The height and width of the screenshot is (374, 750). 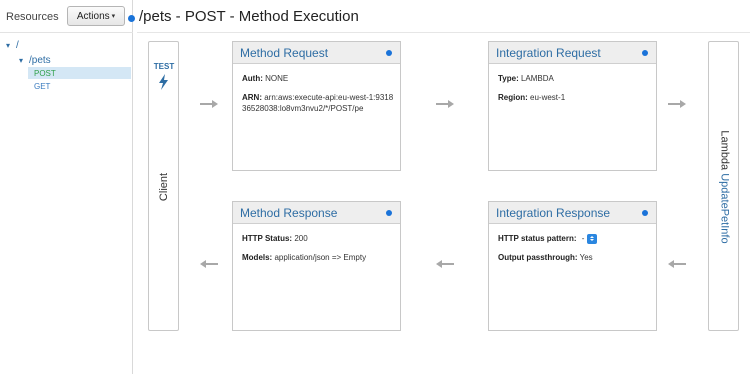 What do you see at coordinates (288, 213) in the screenshot?
I see `method-response-link: Method Response` at bounding box center [288, 213].